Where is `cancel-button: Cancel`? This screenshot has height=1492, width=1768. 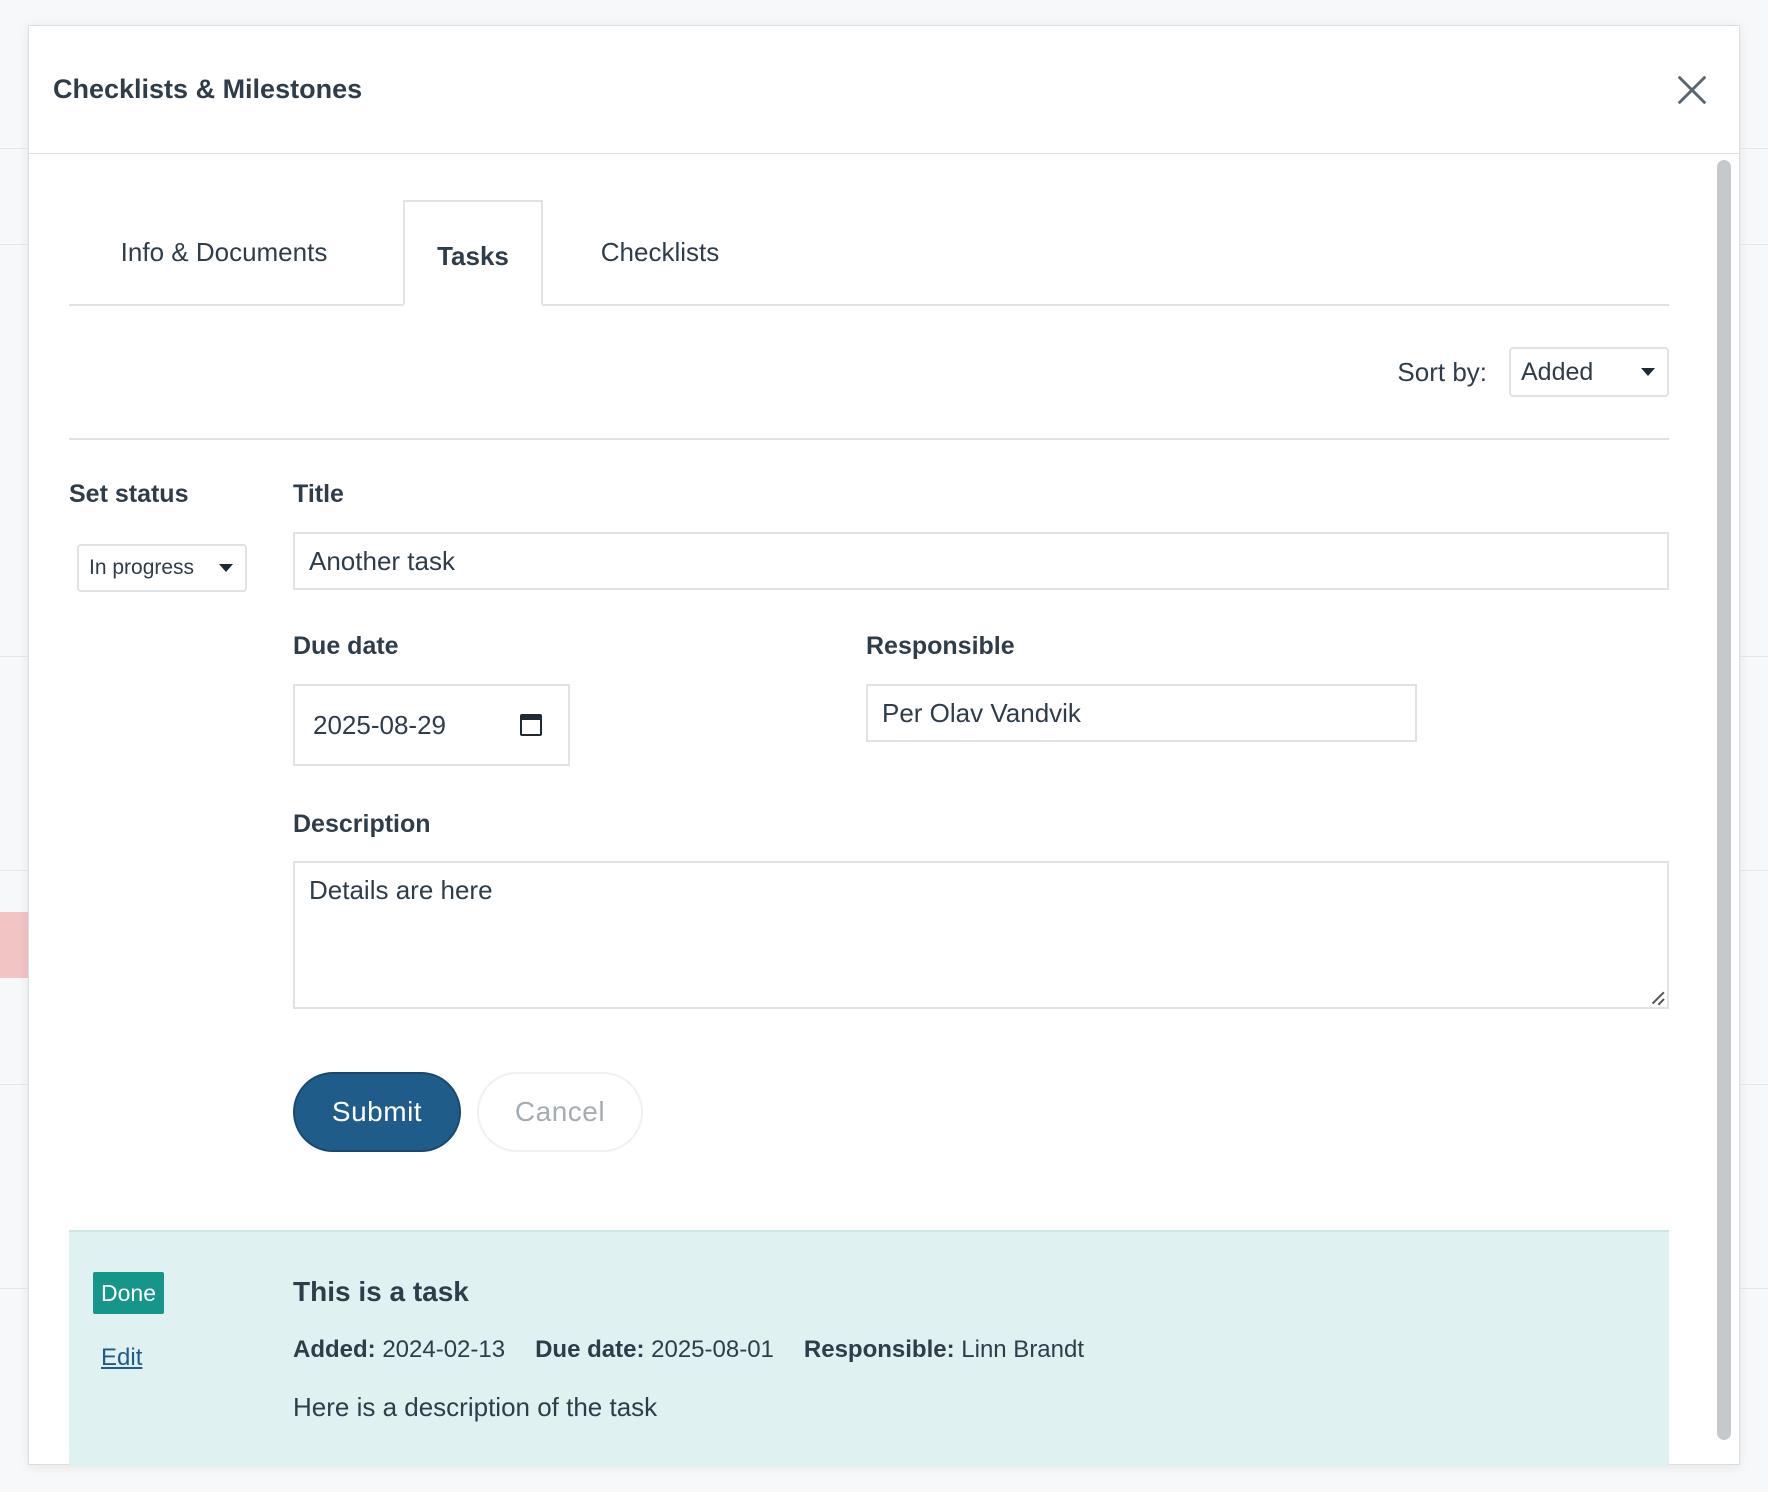
cancel-button: Cancel is located at coordinates (560, 1112).